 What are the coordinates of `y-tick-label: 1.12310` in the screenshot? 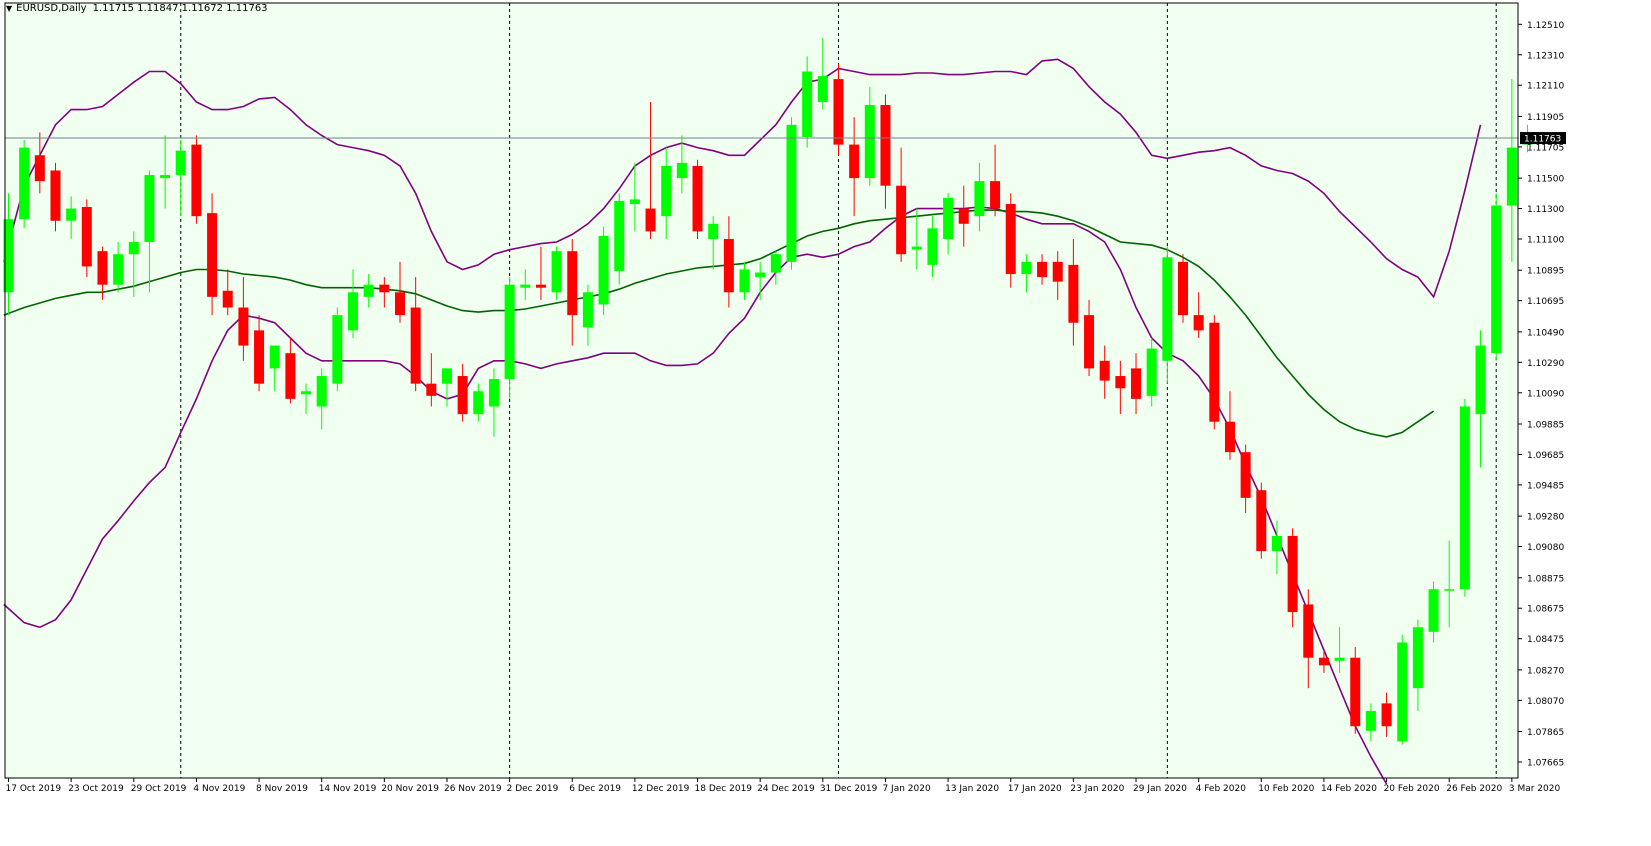 It's located at (1545, 56).